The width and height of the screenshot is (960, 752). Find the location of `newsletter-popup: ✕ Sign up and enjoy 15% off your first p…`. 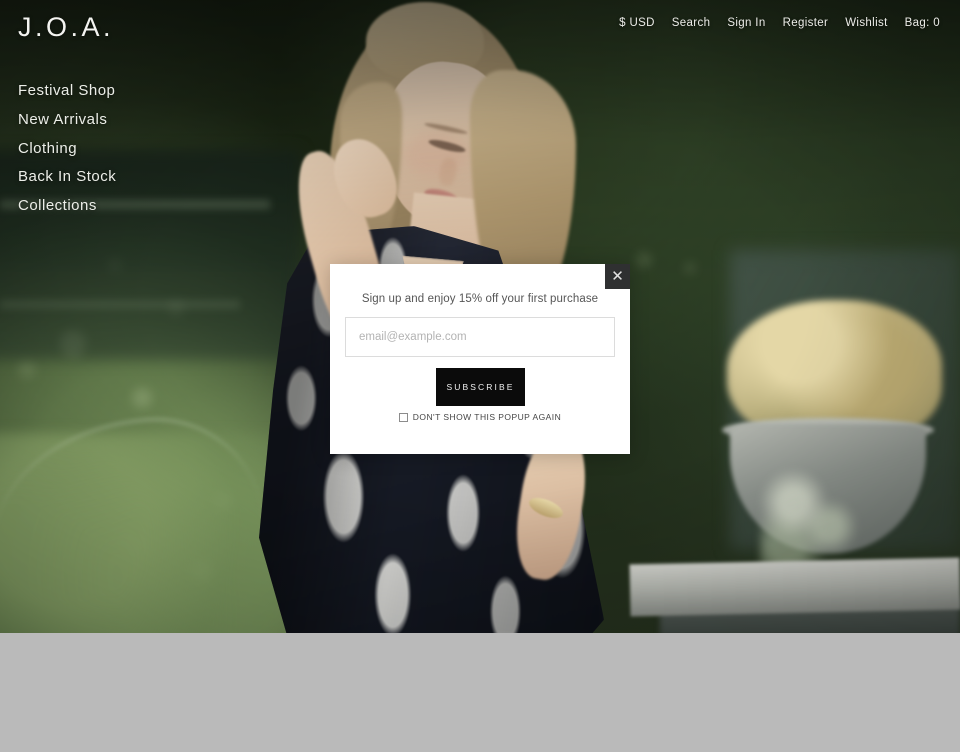

newsletter-popup: ✕ Sign up and enjoy 15% off your first p… is located at coordinates (480, 359).